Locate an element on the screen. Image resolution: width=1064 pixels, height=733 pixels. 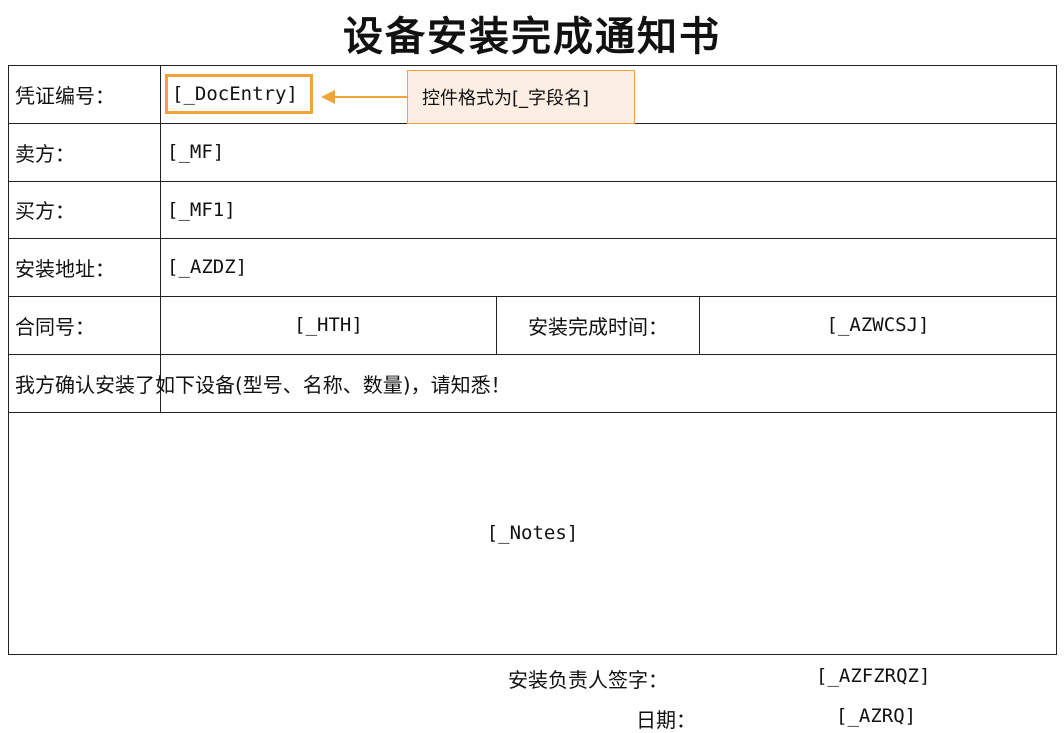
contract-value: [_HTH] is located at coordinates (328, 325).